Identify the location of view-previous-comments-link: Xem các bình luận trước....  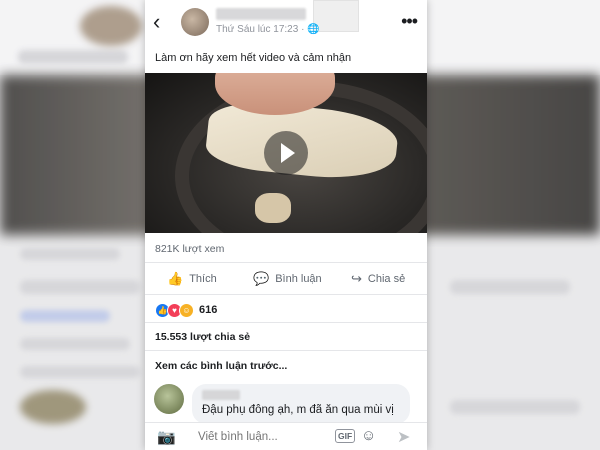
(221, 366).